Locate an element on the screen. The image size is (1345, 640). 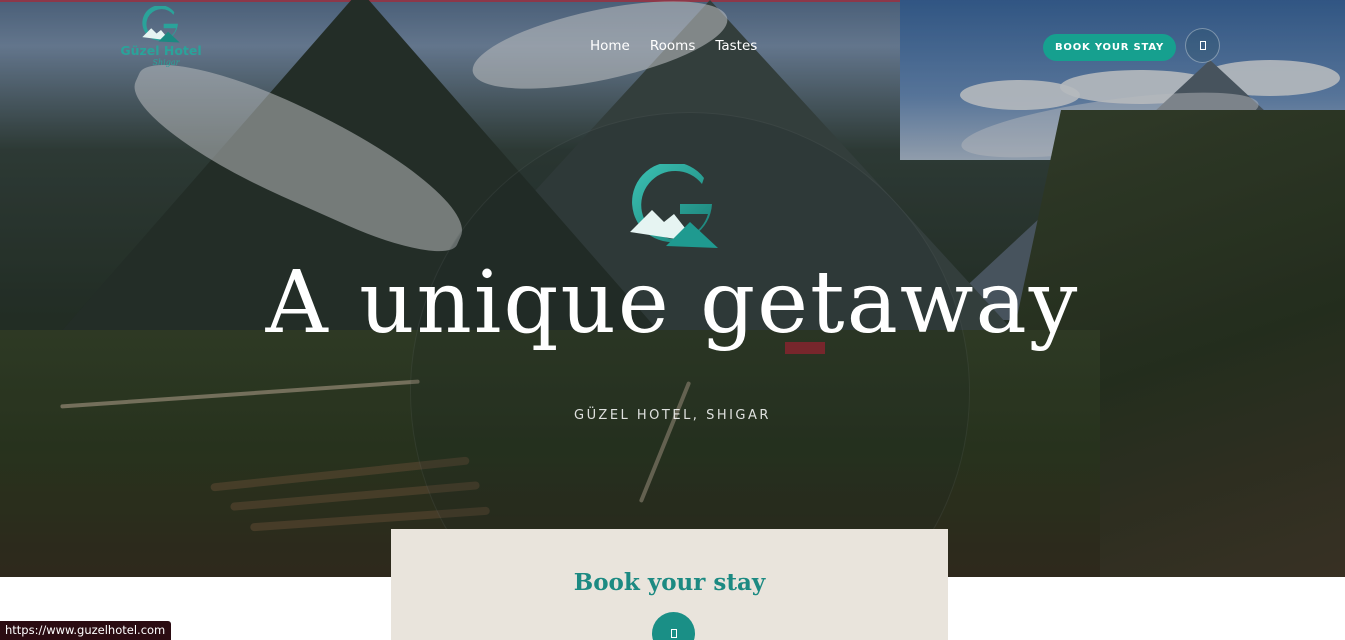
main-nav: Home Rooms Tastes is located at coordinates (673, 46).